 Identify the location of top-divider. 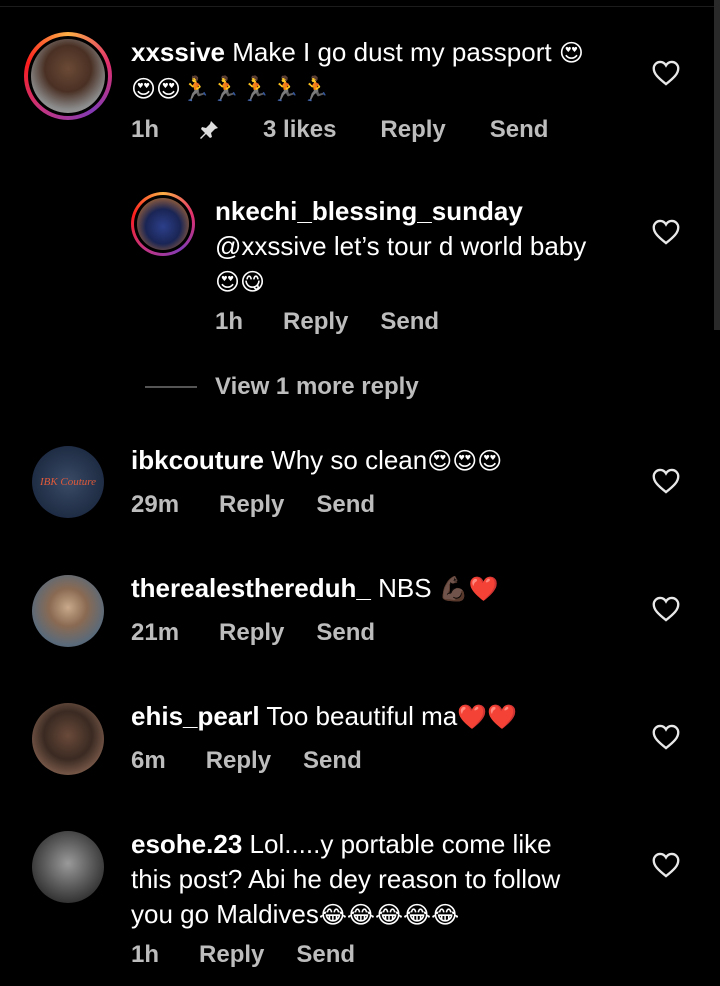
(360, 6).